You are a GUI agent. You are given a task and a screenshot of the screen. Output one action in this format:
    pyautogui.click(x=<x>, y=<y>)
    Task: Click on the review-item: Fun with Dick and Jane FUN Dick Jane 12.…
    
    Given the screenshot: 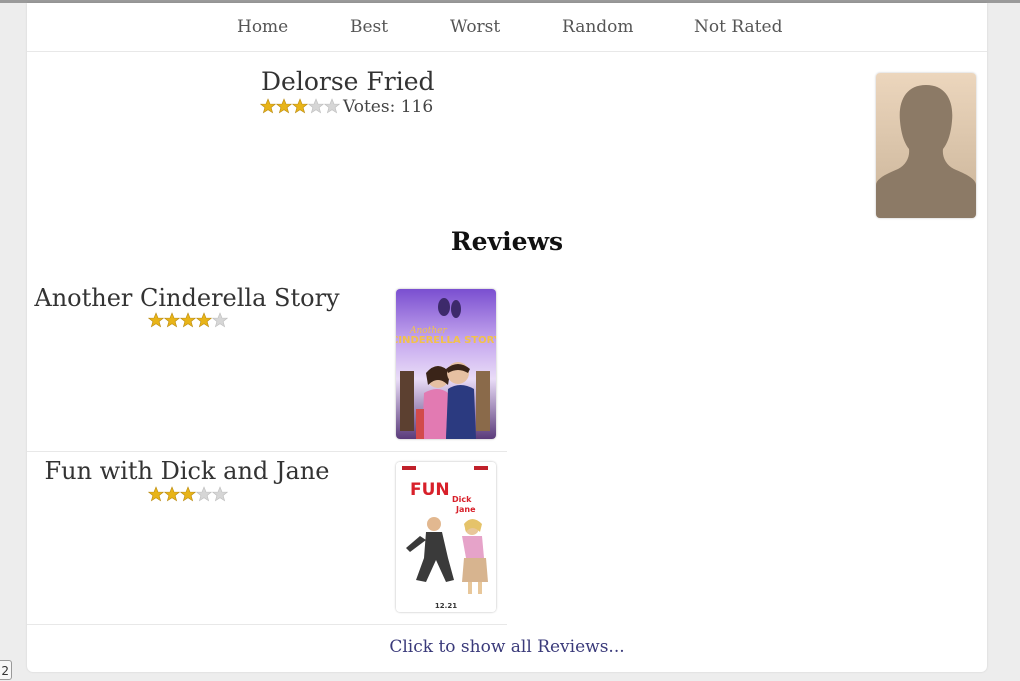 What is the action you would take?
    pyautogui.click(x=267, y=538)
    